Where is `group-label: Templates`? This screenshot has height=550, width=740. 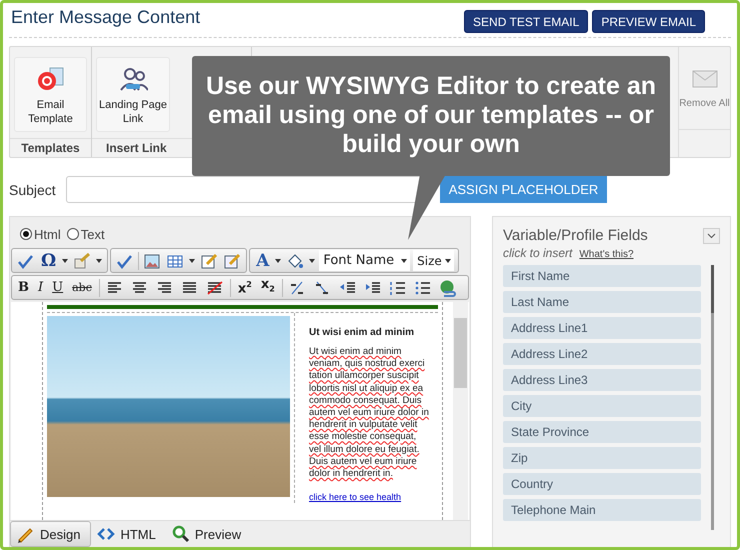
group-label: Templates is located at coordinates (50, 147).